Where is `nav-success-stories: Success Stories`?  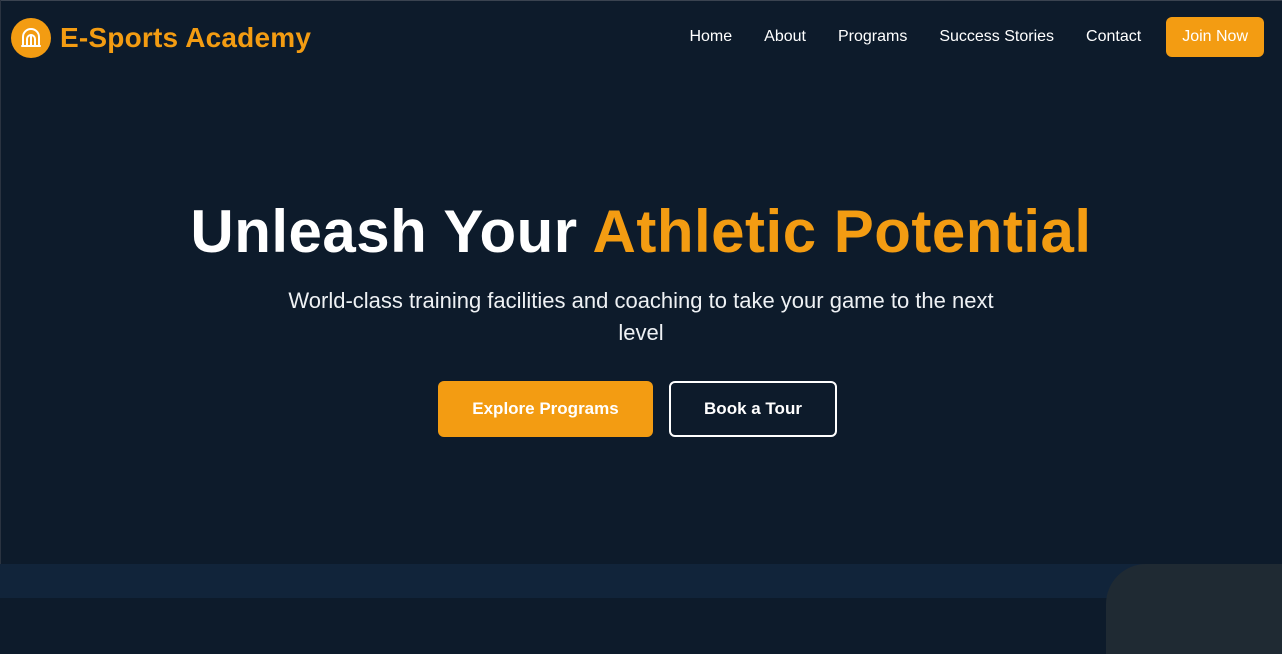
nav-success-stories: Success Stories is located at coordinates (996, 37).